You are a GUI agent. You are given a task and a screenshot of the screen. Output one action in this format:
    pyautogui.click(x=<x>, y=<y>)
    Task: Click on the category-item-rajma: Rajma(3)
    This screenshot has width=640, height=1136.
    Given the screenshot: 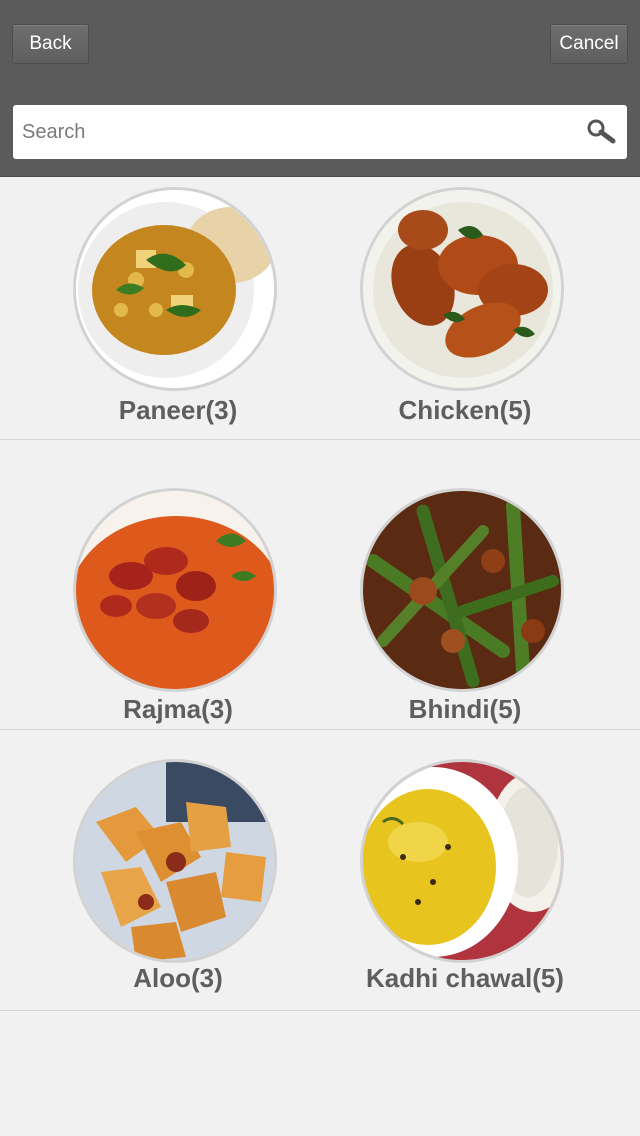 What is the action you would take?
    pyautogui.click(x=178, y=584)
    